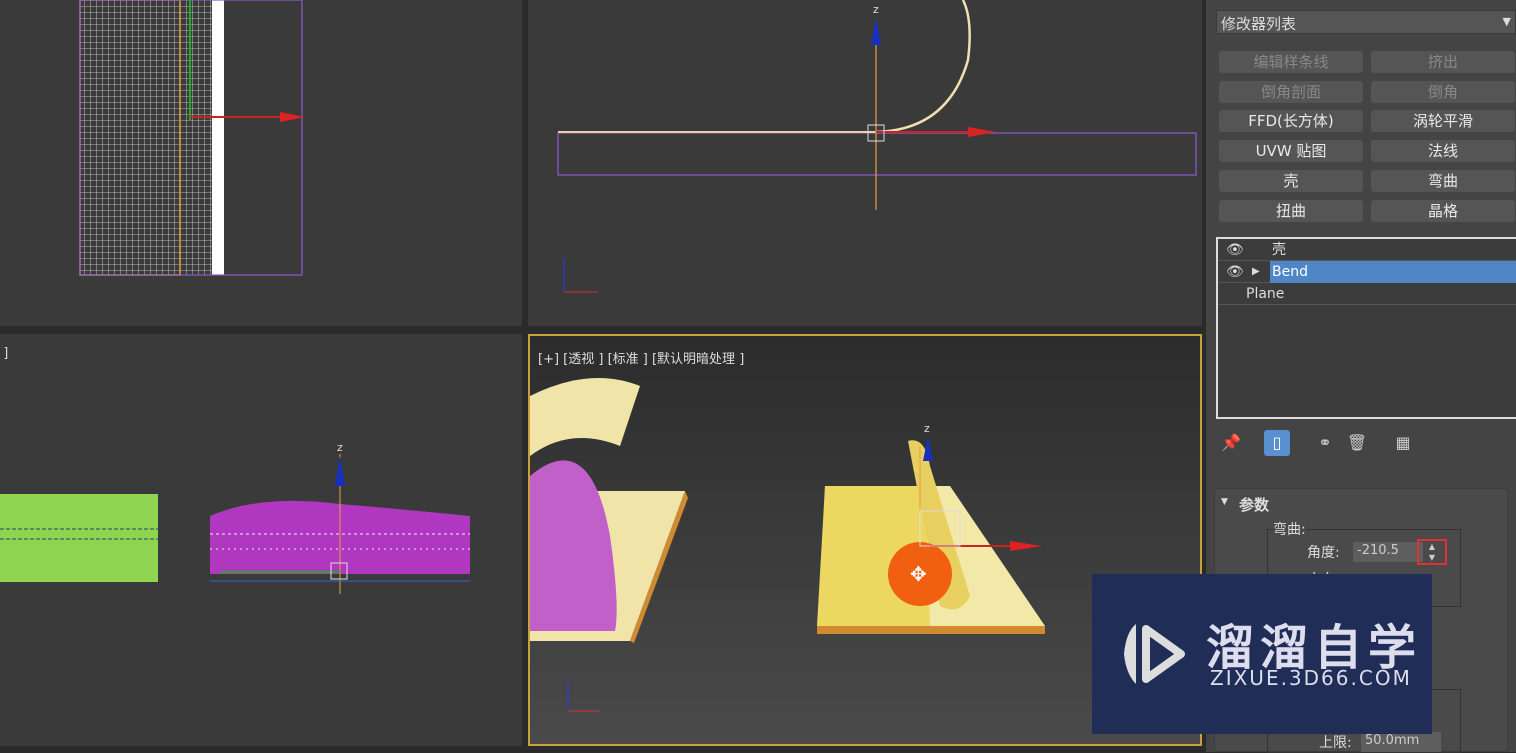 This screenshot has height=753, width=1516. What do you see at coordinates (1357, 443) in the screenshot?
I see `trash-icon: 🗑` at bounding box center [1357, 443].